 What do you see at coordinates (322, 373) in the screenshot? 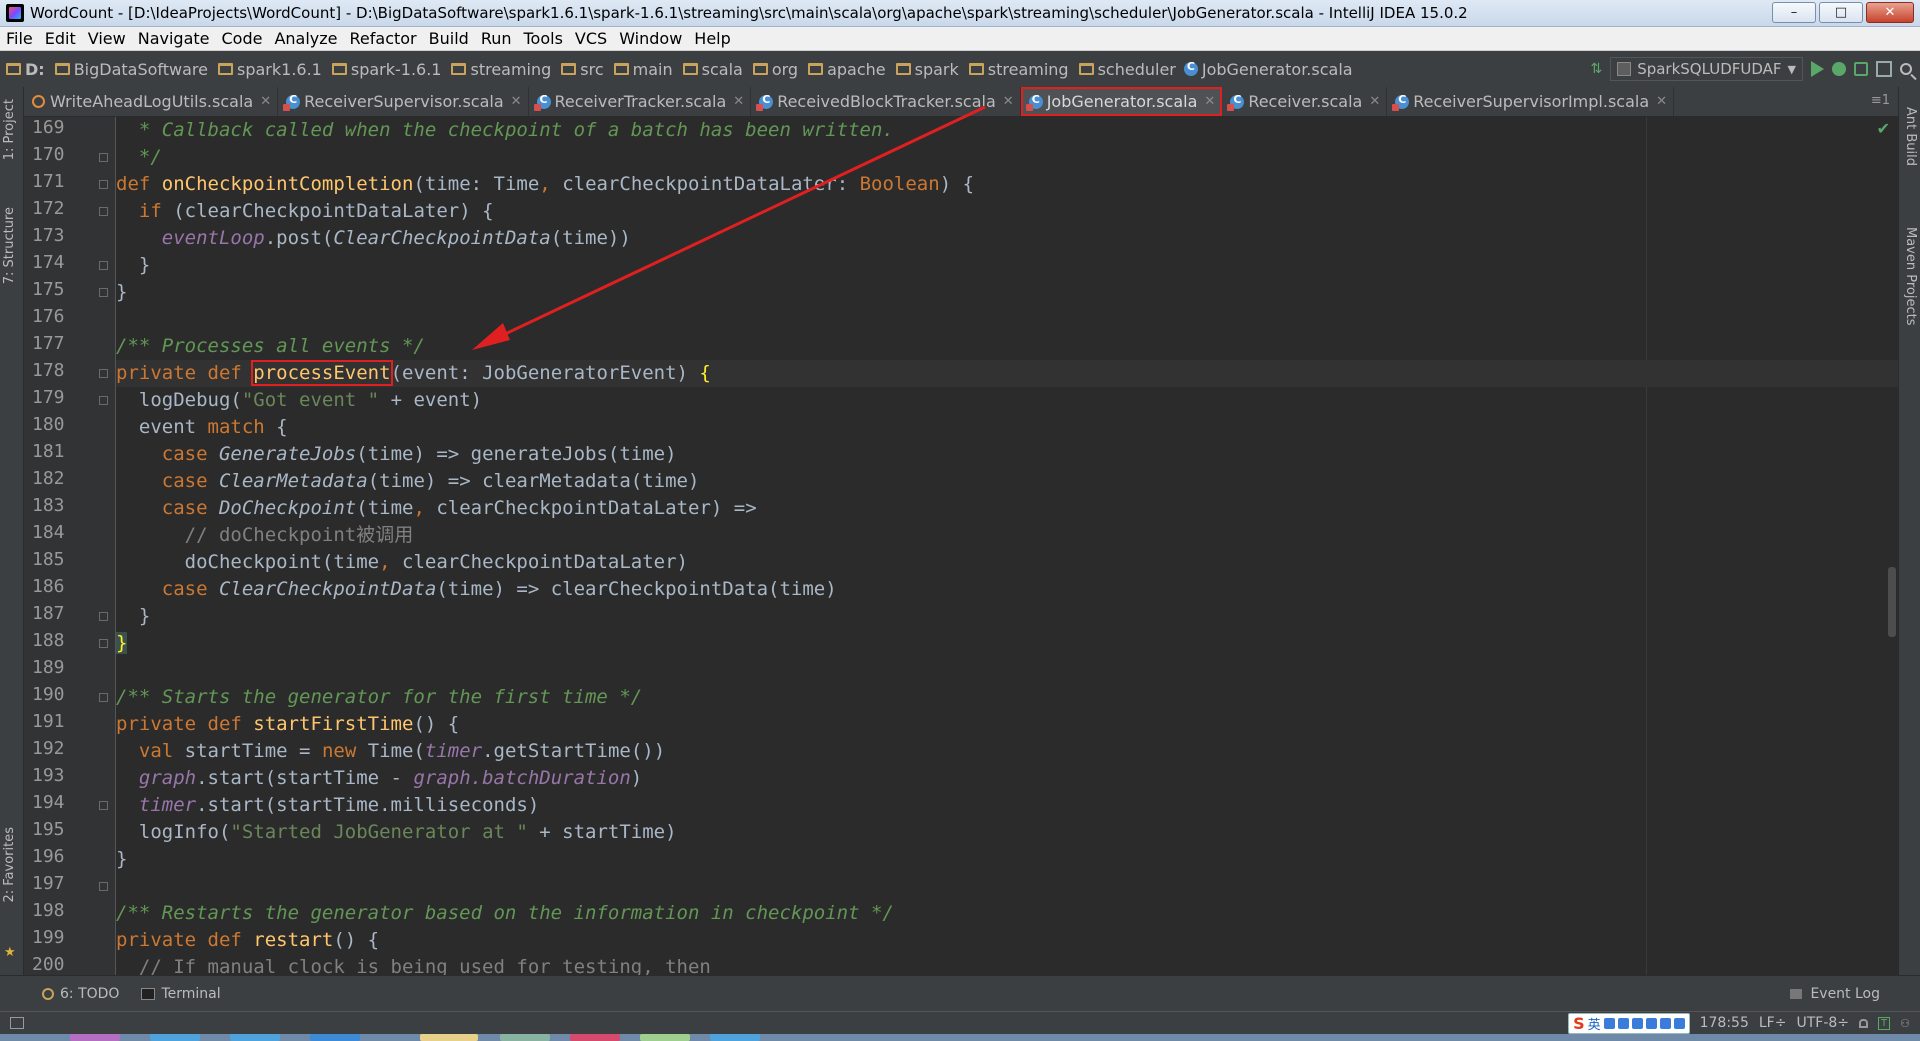
I see `process-event-highlight: processEvent` at bounding box center [322, 373].